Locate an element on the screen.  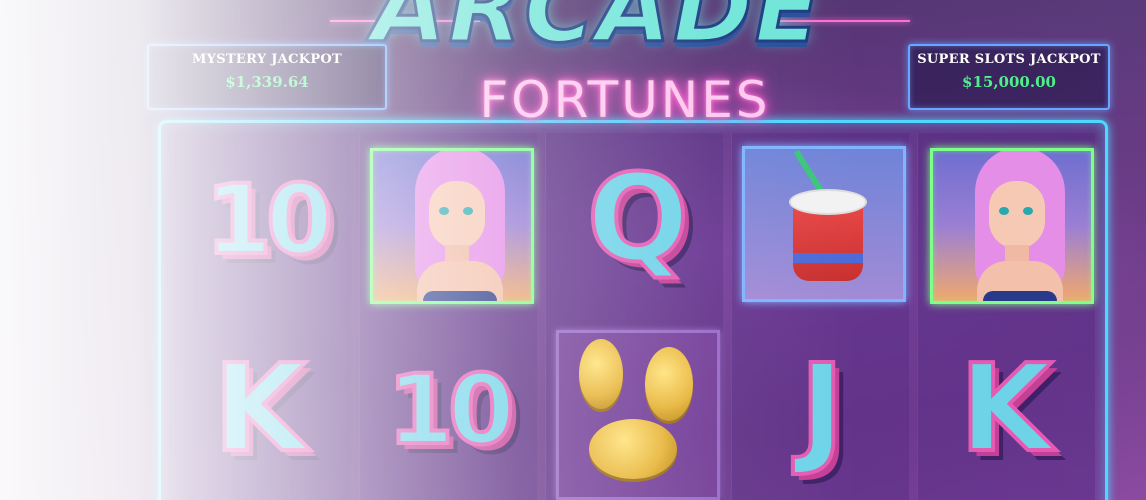
mystery-jackpot-panel: MYSTERY JACKPOT $1,339.64 is located at coordinates (267, 77).